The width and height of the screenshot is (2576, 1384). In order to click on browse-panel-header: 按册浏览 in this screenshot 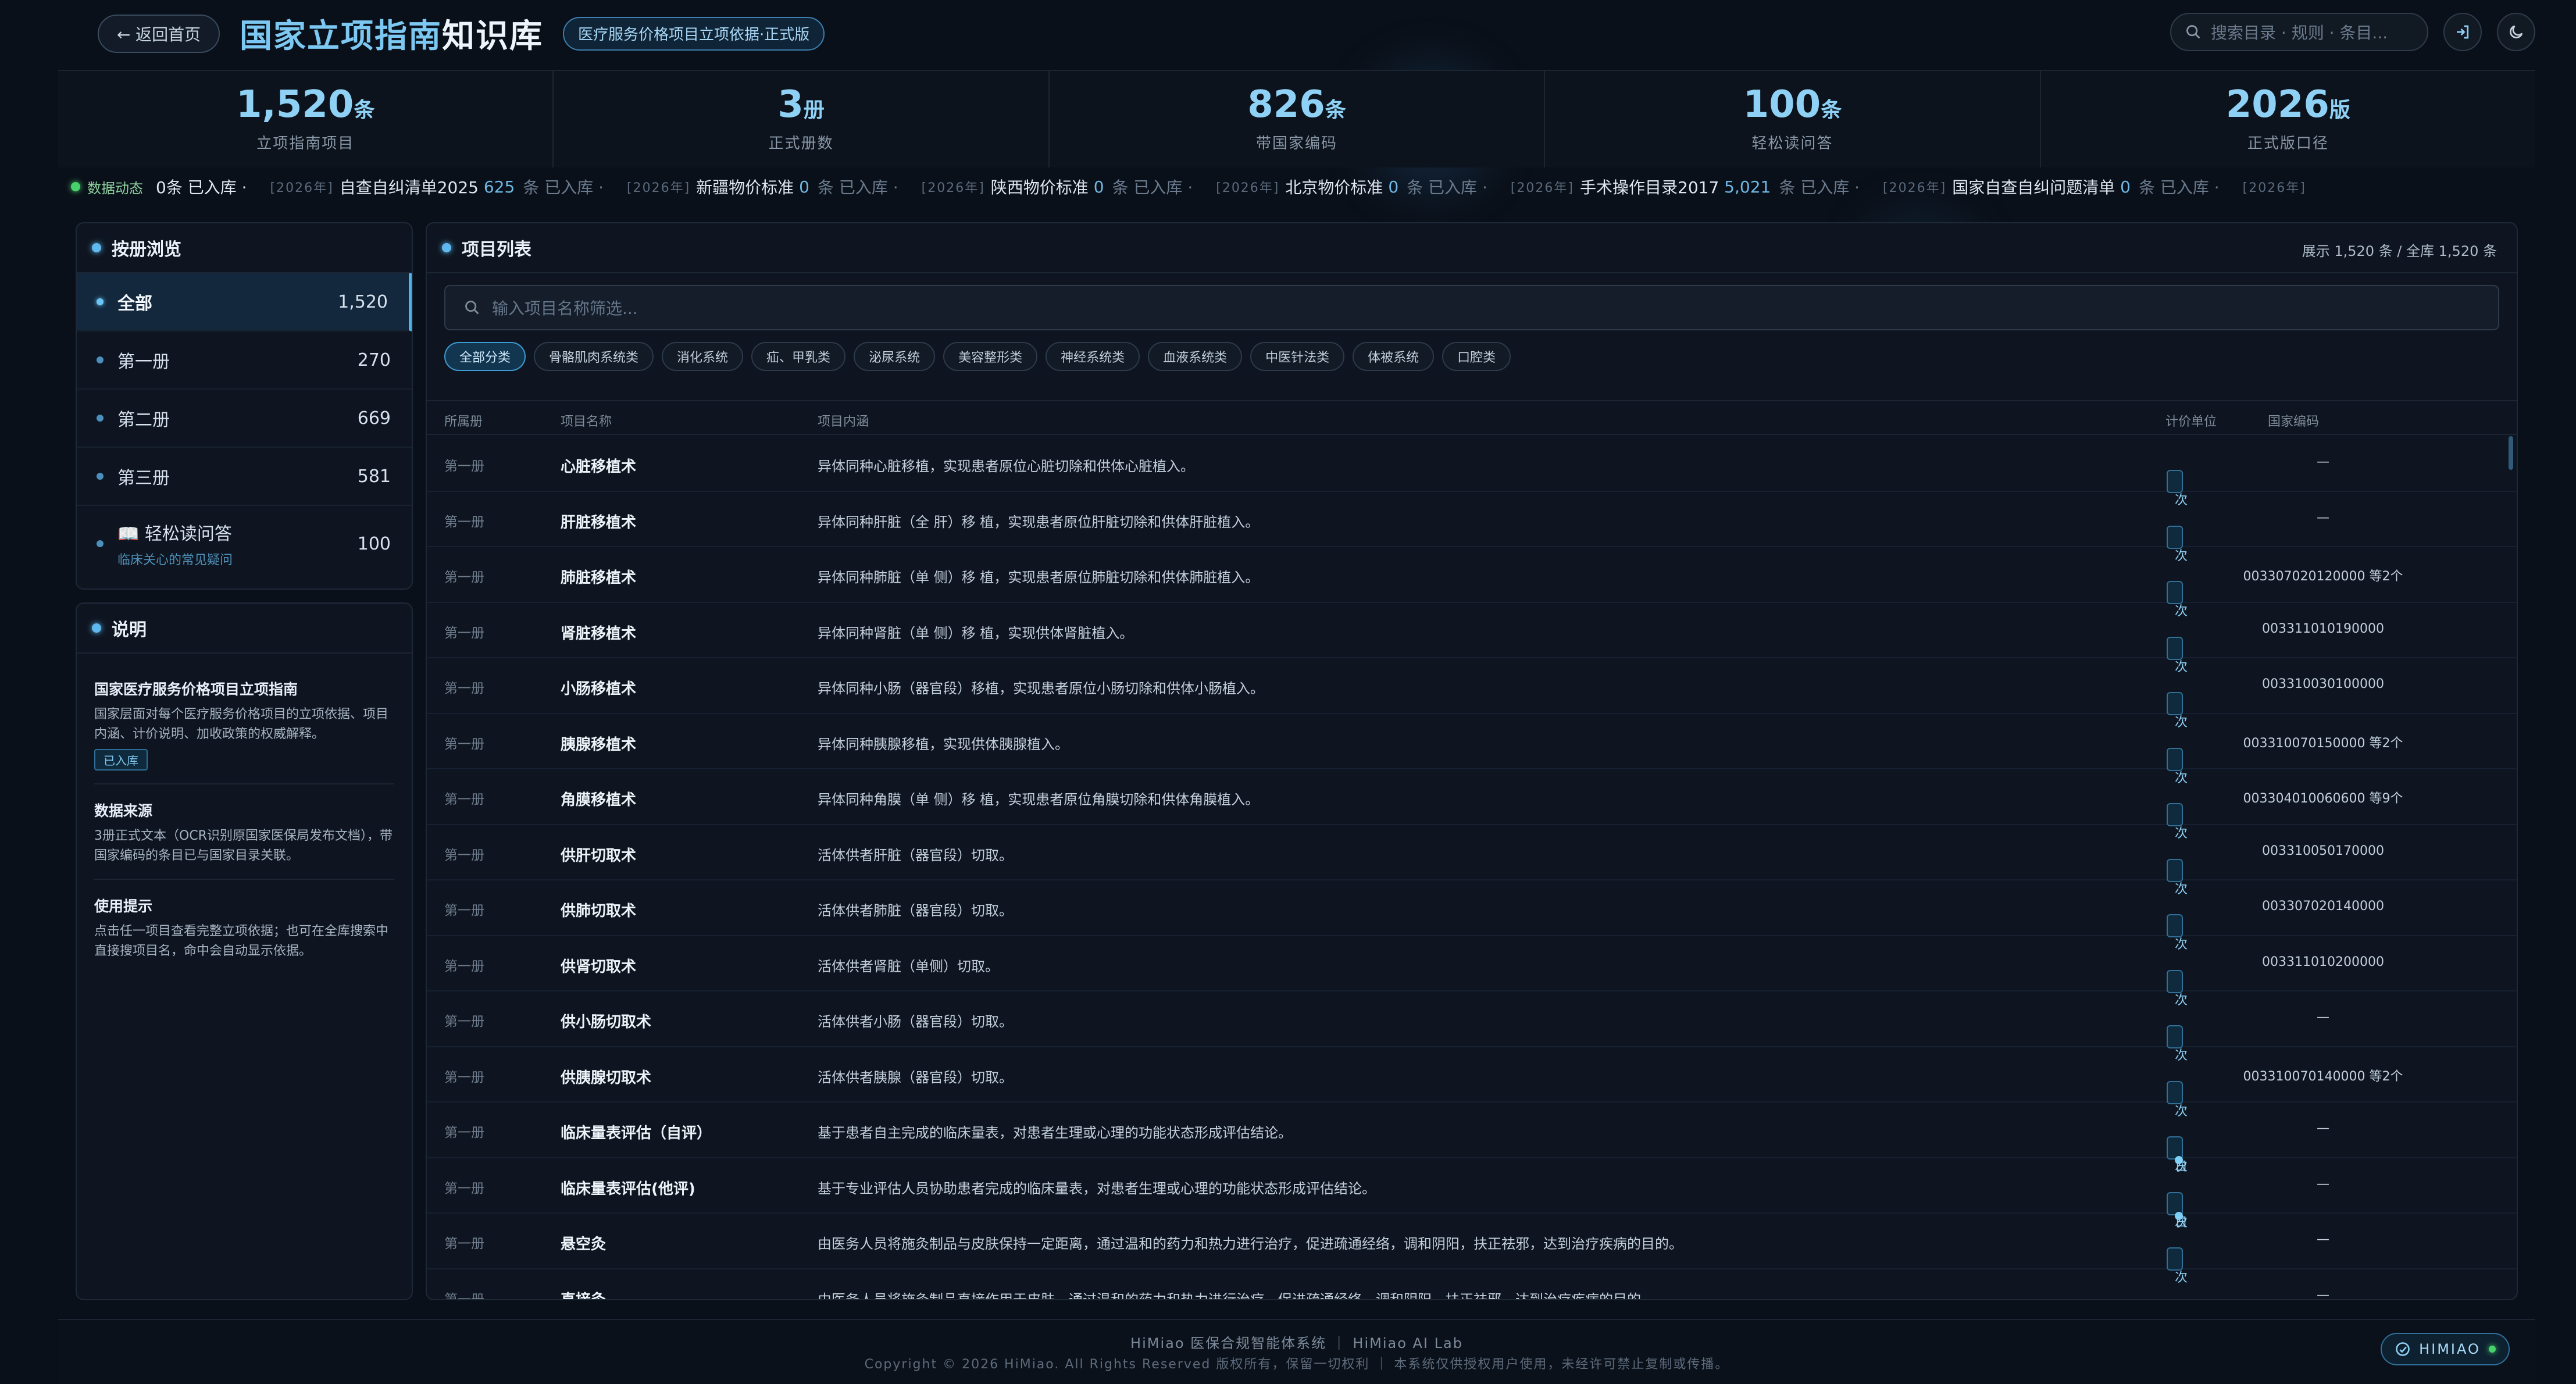, I will do `click(245, 248)`.